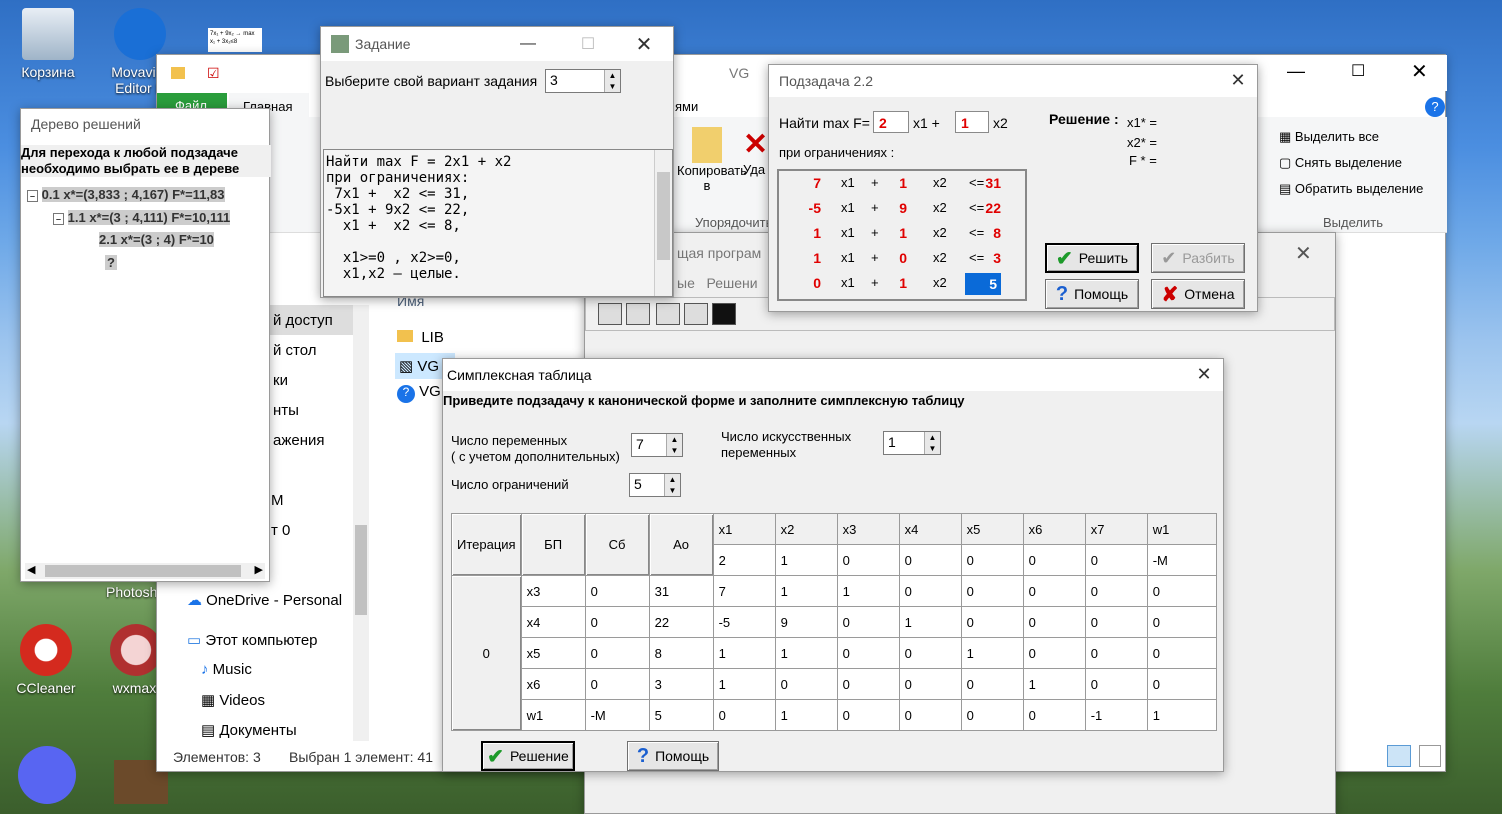 The height and width of the screenshot is (814, 1502). I want to click on table-cell: x6, so click(553, 684).